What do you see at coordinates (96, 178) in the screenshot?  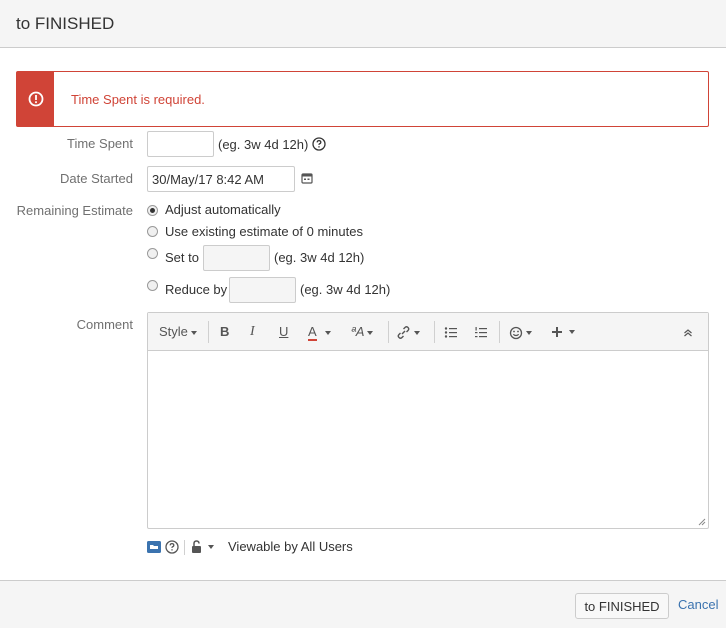 I see `date-started-label: Date Started` at bounding box center [96, 178].